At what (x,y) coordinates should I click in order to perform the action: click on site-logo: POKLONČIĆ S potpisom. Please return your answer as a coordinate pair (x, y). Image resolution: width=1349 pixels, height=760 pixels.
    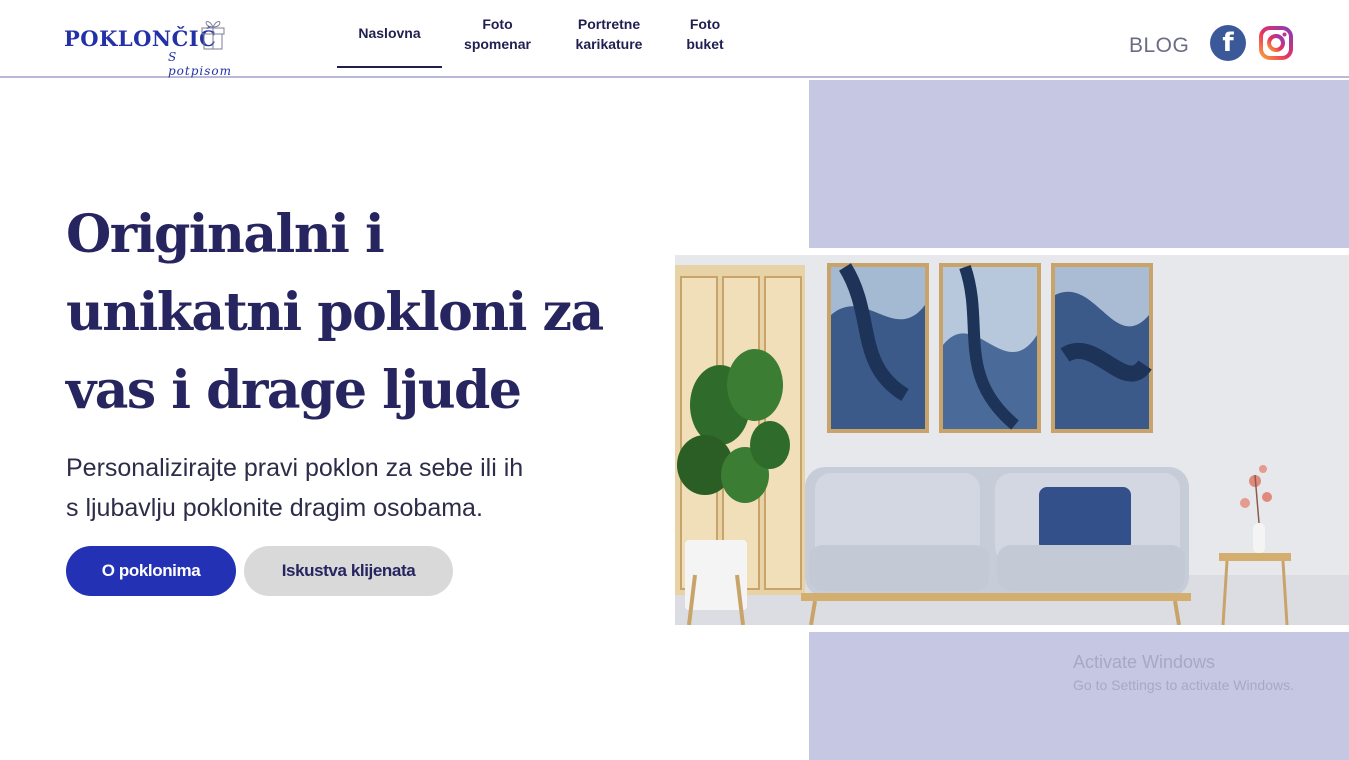
    Looking at the image, I should click on (154, 47).